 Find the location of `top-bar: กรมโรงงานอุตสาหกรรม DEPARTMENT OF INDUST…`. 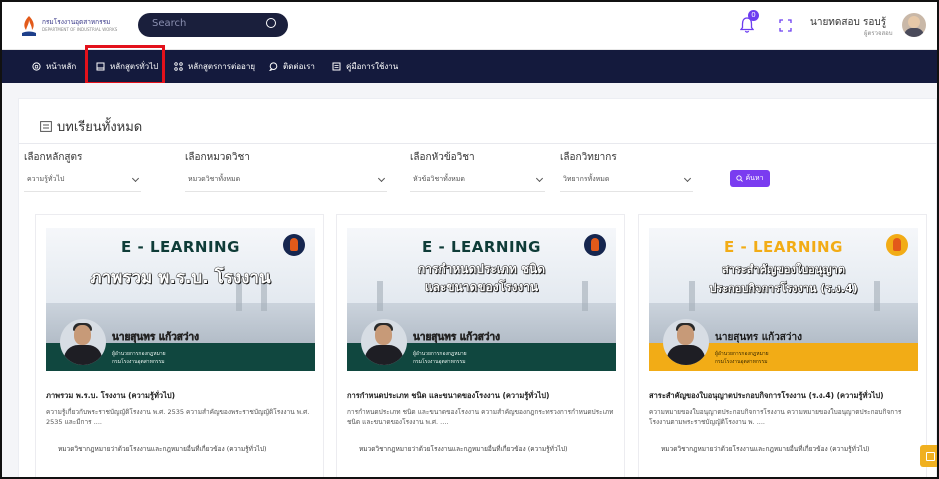

top-bar: กรมโรงงานอุตสาหกรรม DEPARTMENT OF INDUST… is located at coordinates (469, 26).